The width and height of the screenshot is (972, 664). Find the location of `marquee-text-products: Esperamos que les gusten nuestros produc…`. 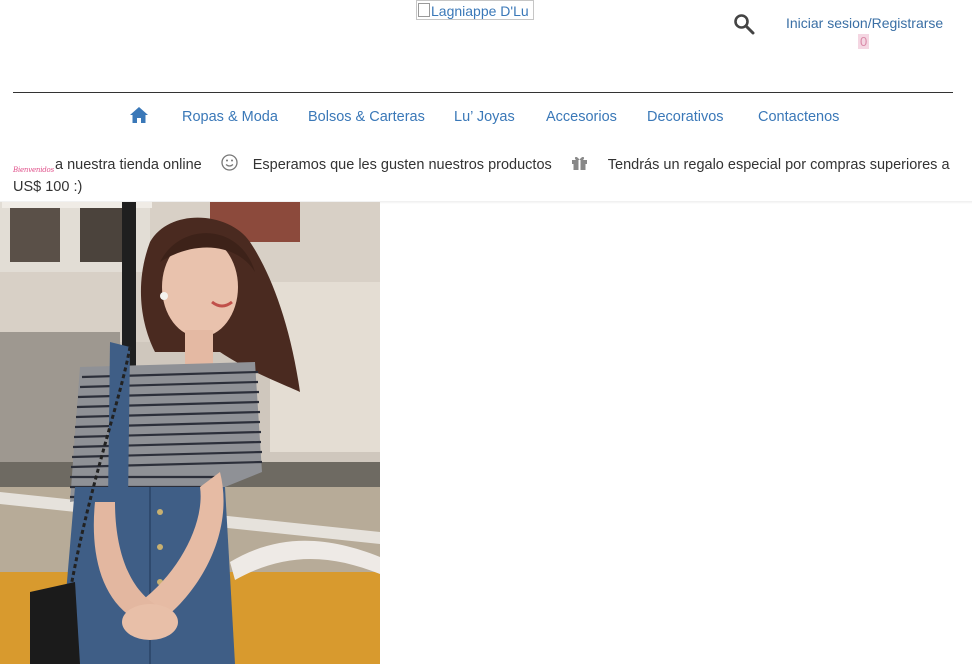

marquee-text-products: Esperamos que les gusten nuestros produc… is located at coordinates (402, 165).